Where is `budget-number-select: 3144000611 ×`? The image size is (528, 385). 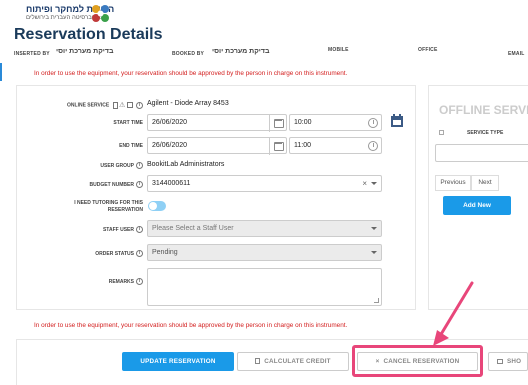 budget-number-select: 3144000611 × is located at coordinates (264, 183).